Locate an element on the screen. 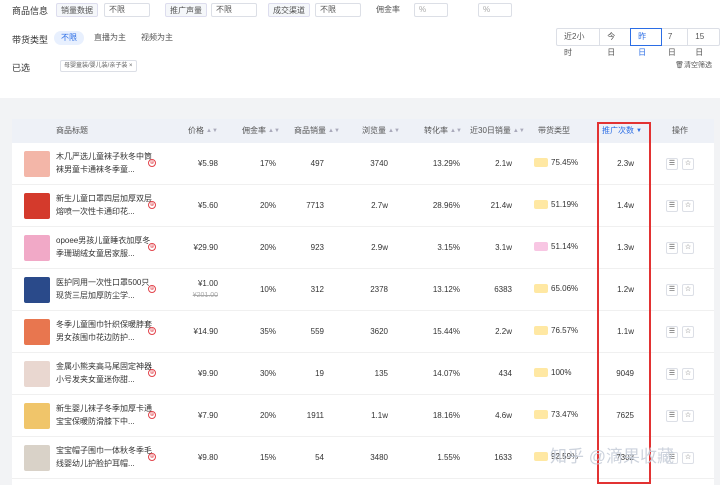  promo-cell: 2.3w is located at coordinates (625, 163).